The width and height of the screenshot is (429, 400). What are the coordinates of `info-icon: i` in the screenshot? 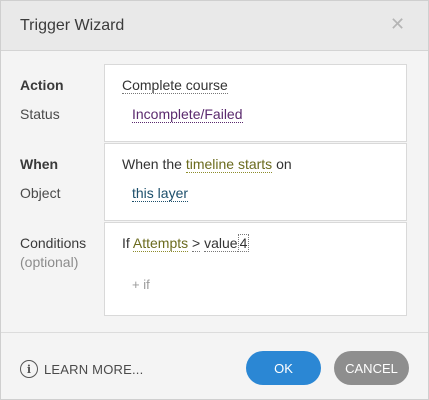 It's located at (29, 369).